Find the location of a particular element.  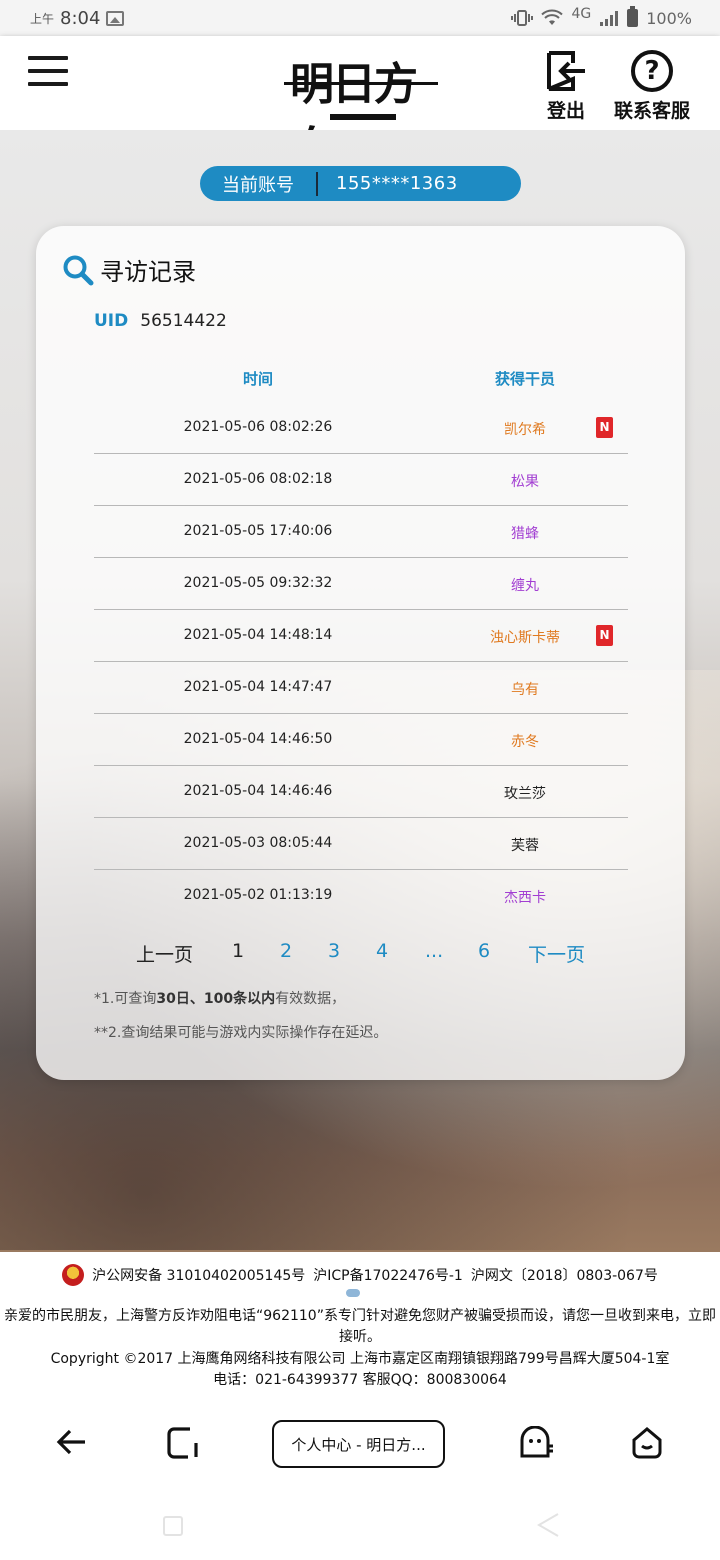

site-header: 明日方舟 登出 ? 联系客服 is located at coordinates (360, 105).